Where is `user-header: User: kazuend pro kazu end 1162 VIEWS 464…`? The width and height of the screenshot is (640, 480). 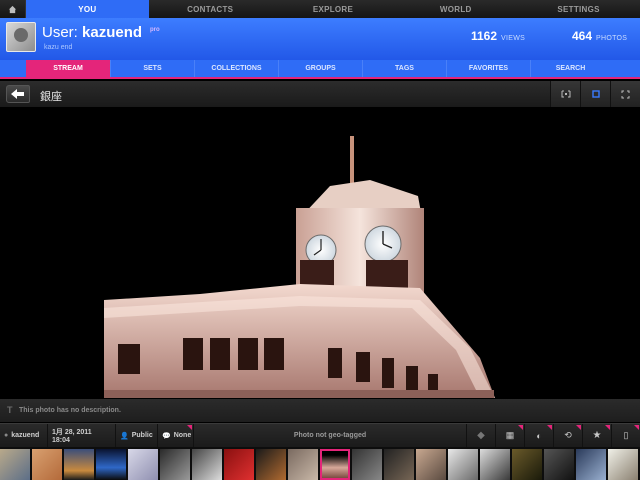
user-header: User: kazuend pro kazu end 1162 VIEWS 464… is located at coordinates (320, 39).